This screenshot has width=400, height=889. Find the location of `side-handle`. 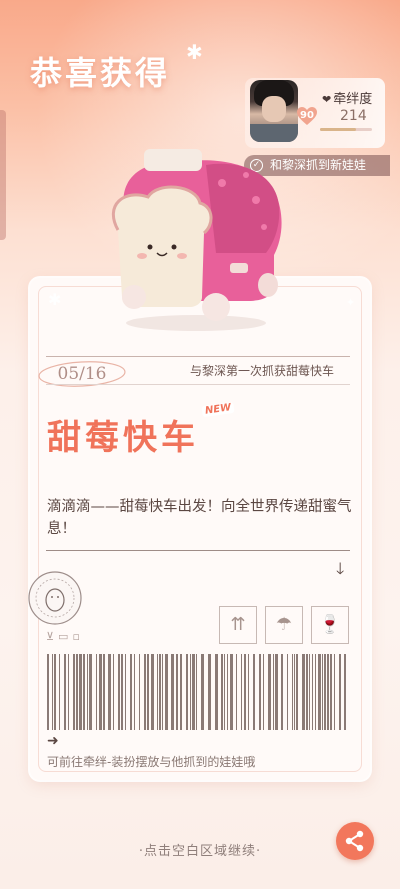

side-handle is located at coordinates (3, 175).